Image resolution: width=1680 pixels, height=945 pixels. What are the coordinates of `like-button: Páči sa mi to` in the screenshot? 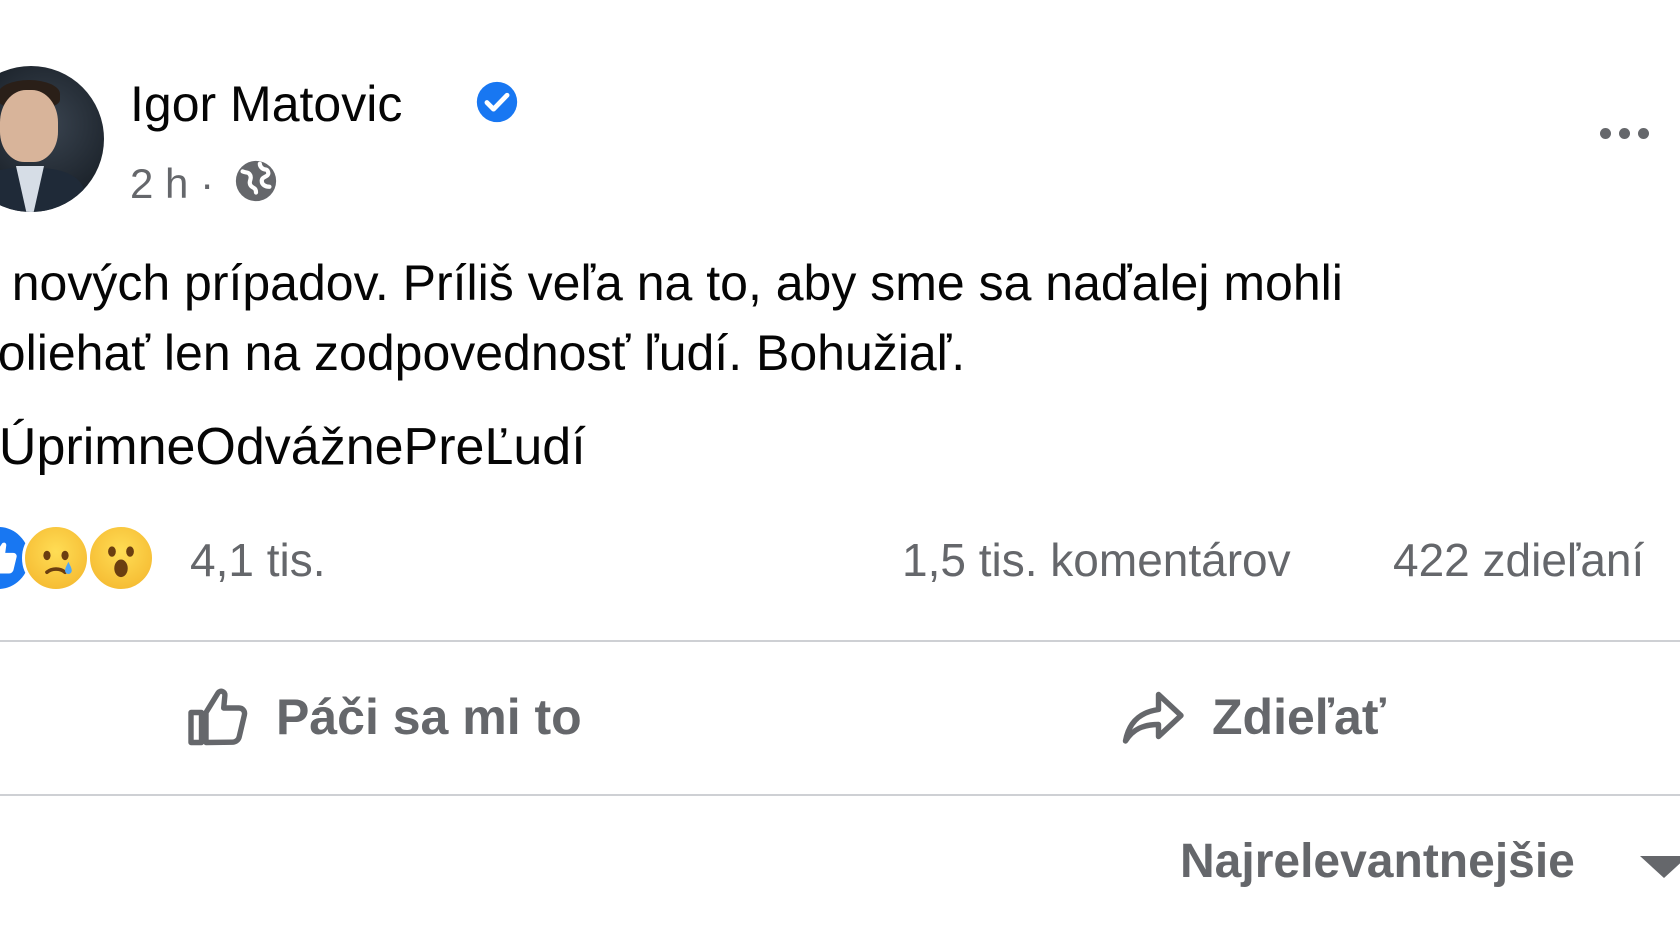 It's located at (382, 717).